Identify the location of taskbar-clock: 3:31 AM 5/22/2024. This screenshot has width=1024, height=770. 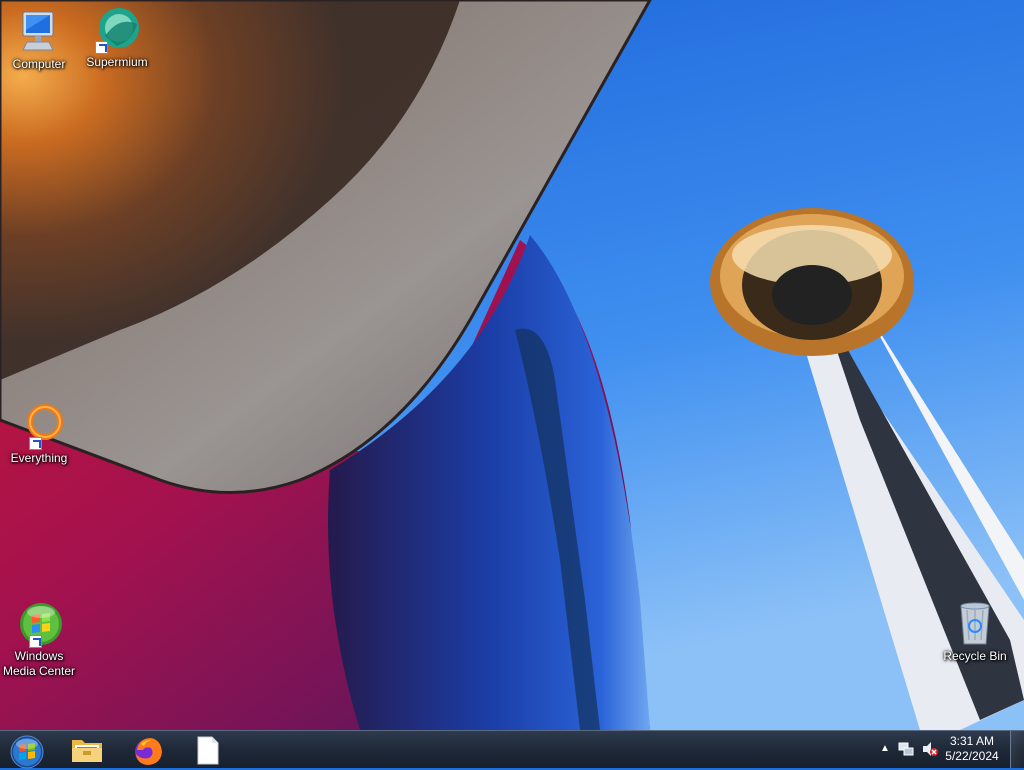
(972, 749).